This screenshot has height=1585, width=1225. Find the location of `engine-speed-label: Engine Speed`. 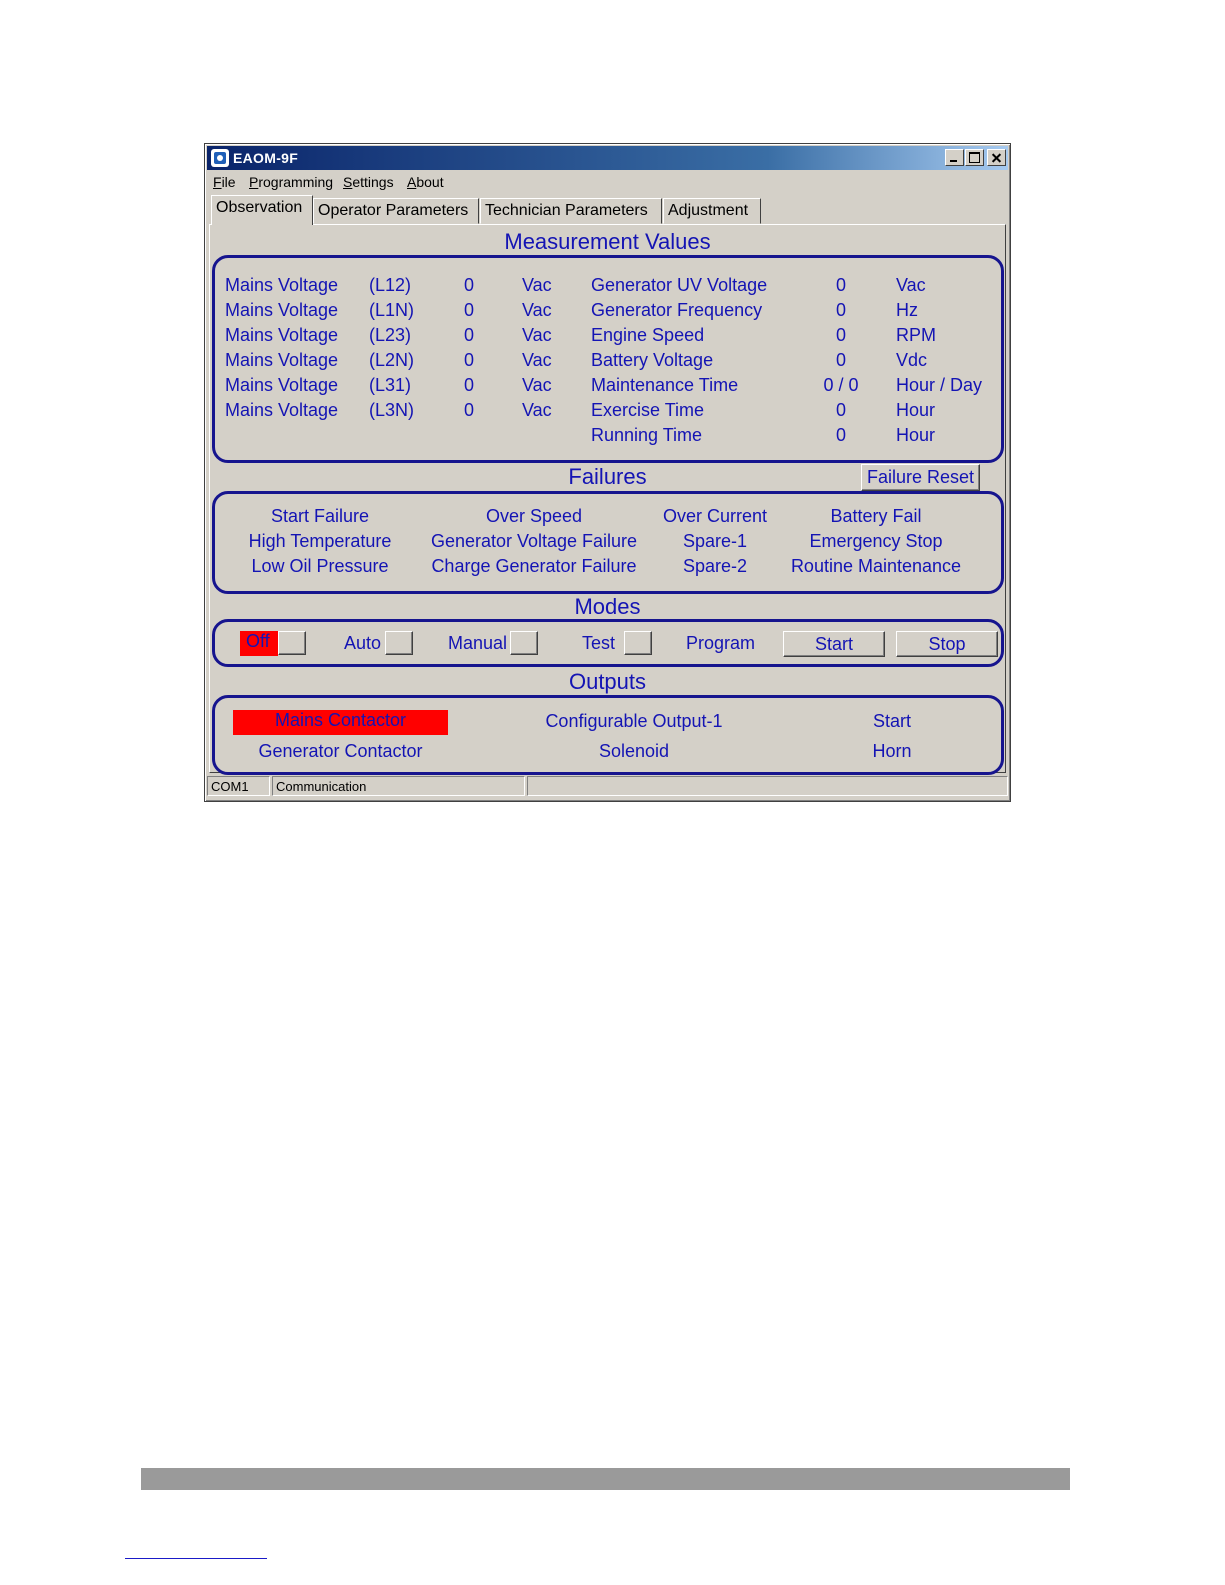

engine-speed-label: Engine Speed is located at coordinates (648, 335).